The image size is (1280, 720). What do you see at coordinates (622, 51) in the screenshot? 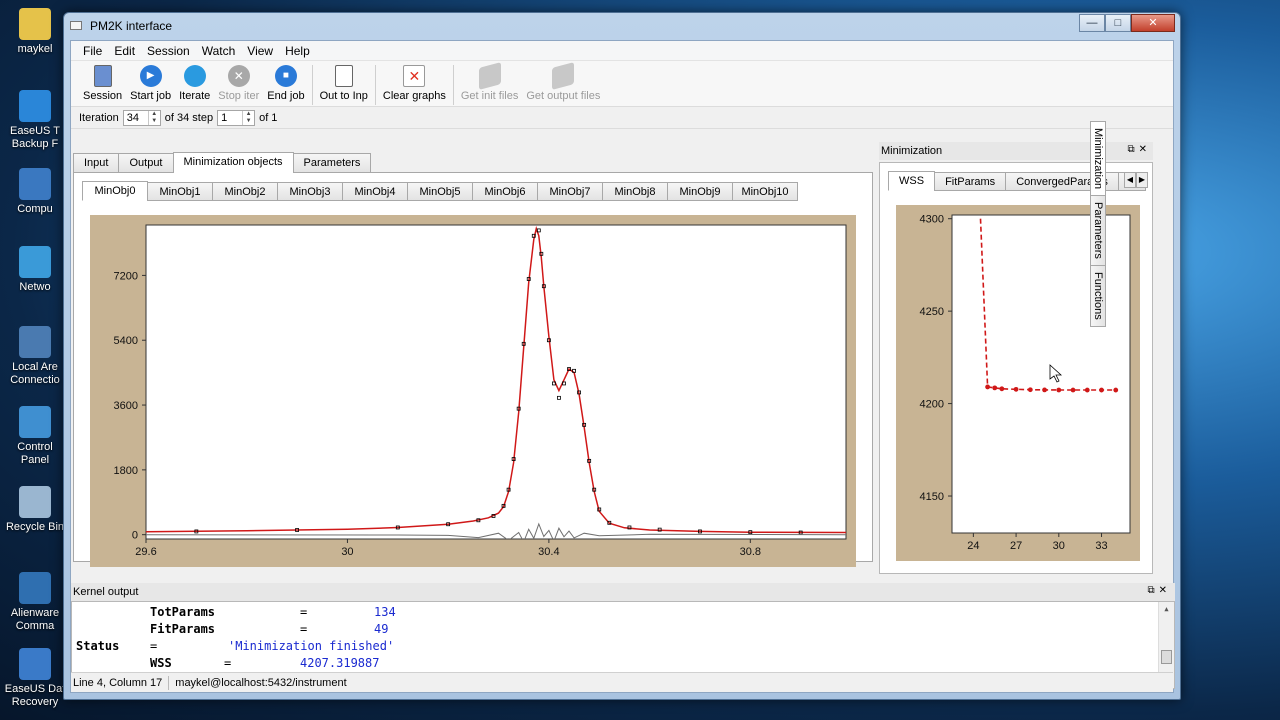
I see `menu-bar: File Edit Session Watch View Help` at bounding box center [622, 51].